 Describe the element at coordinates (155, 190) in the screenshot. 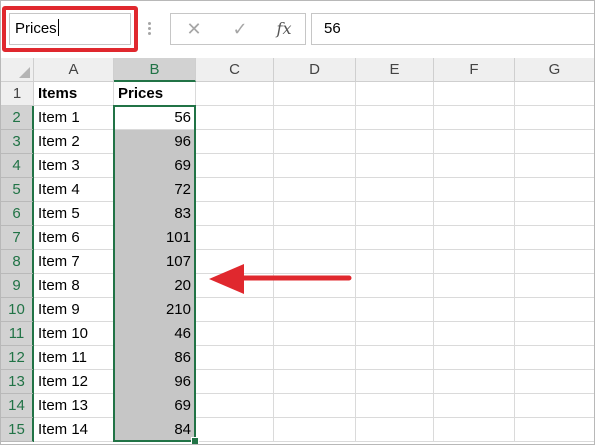

I see `cell-b5: 72` at that location.